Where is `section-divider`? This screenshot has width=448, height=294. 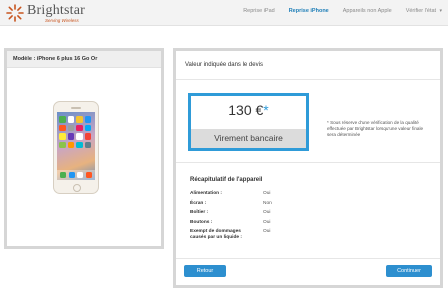 section-divider is located at coordinates (308, 162).